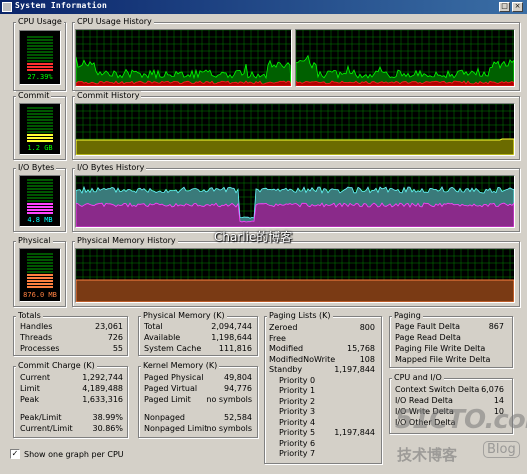 The image size is (527, 474). I want to click on stat-label: Priority 7, so click(297, 453).